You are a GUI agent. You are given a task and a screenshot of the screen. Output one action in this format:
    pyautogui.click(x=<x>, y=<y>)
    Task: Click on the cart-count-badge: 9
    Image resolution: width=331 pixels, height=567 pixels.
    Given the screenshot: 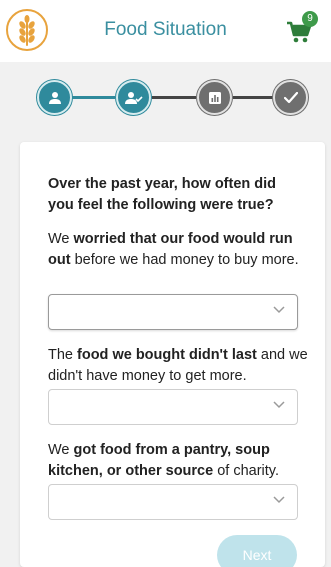 What is the action you would take?
    pyautogui.click(x=310, y=19)
    